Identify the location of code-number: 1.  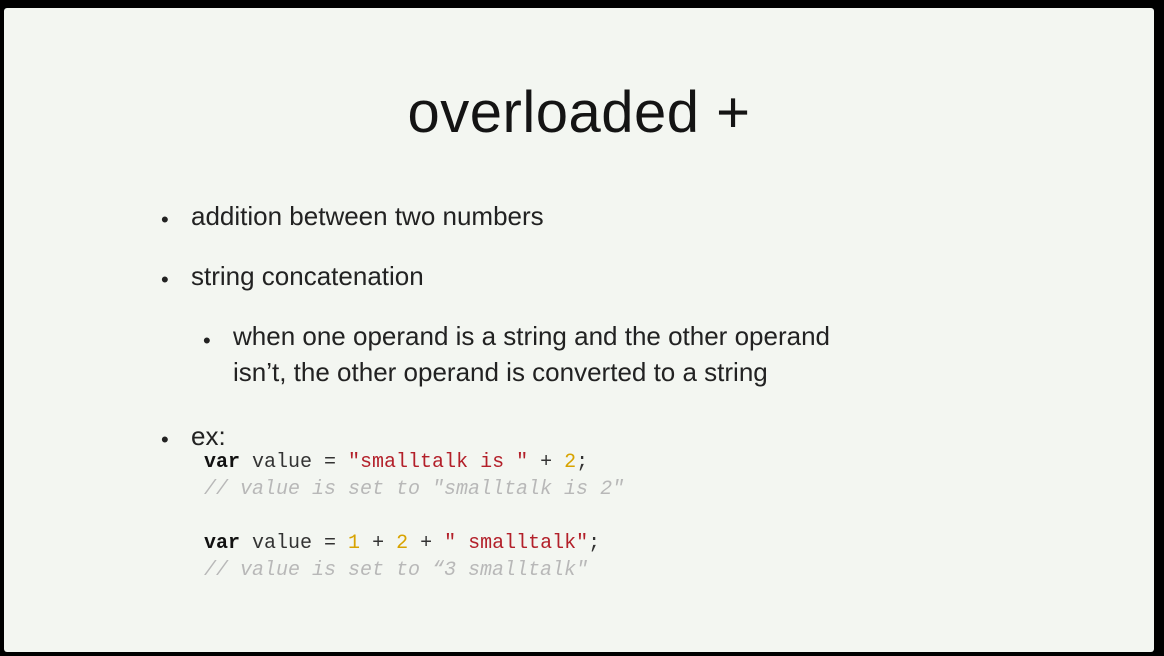
(354, 543).